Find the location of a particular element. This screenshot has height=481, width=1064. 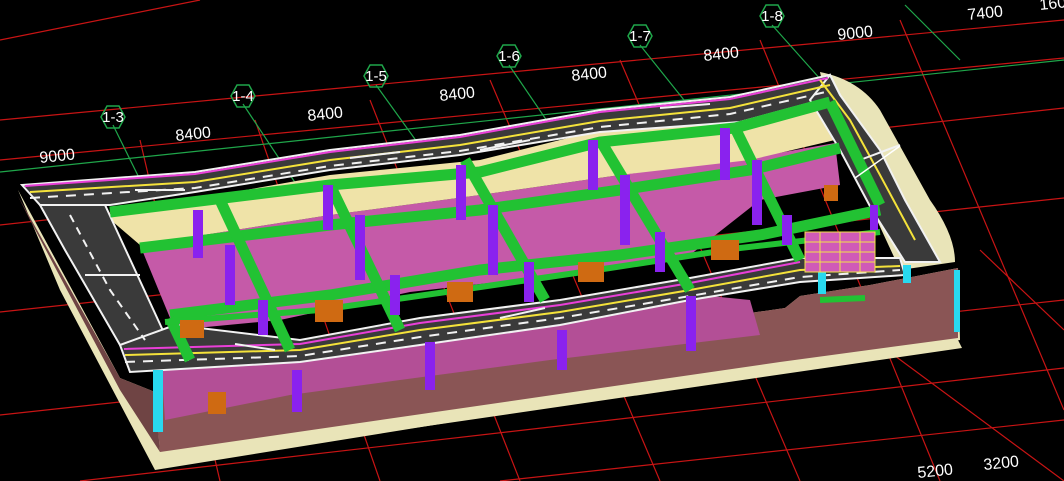

axis-label-text: 1-5 is located at coordinates (376, 76).